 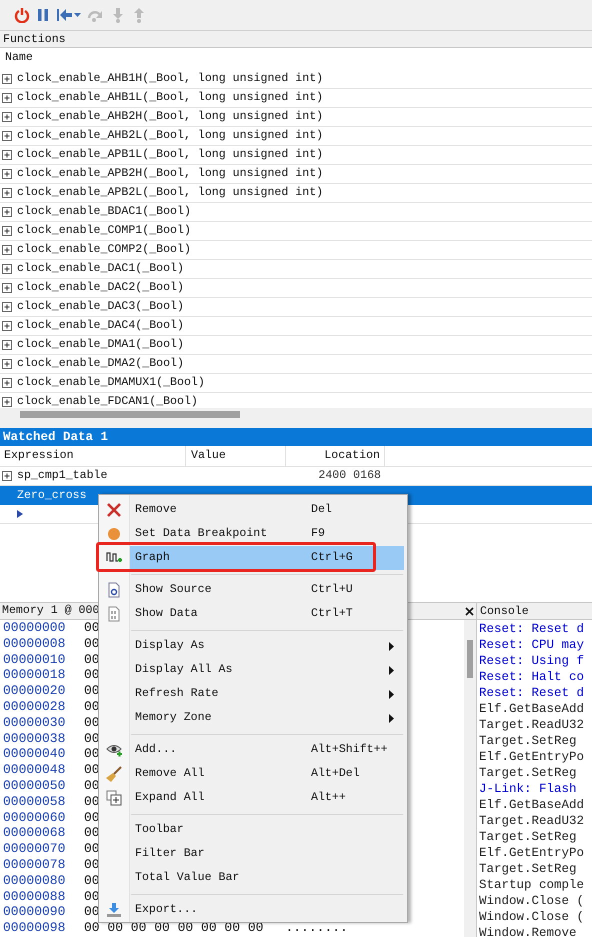 I want to click on shortcut-text: Ctrl+T, so click(x=332, y=614).